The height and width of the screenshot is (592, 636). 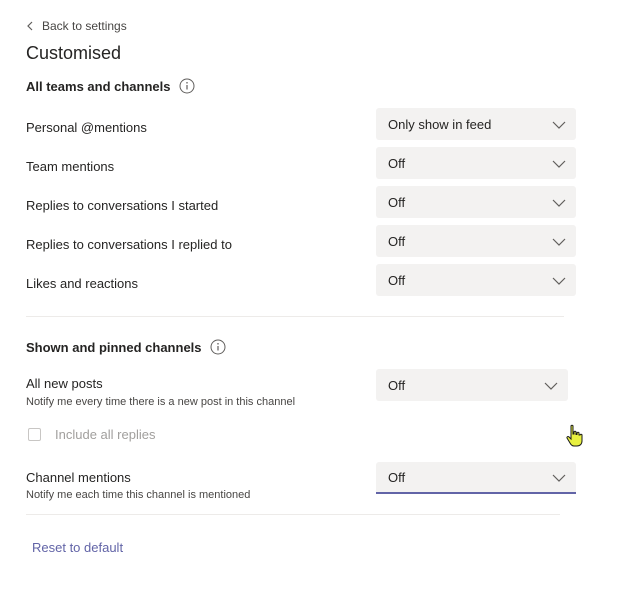 I want to click on setting-label-likes-reactions: Likes and reactions, so click(x=82, y=283).